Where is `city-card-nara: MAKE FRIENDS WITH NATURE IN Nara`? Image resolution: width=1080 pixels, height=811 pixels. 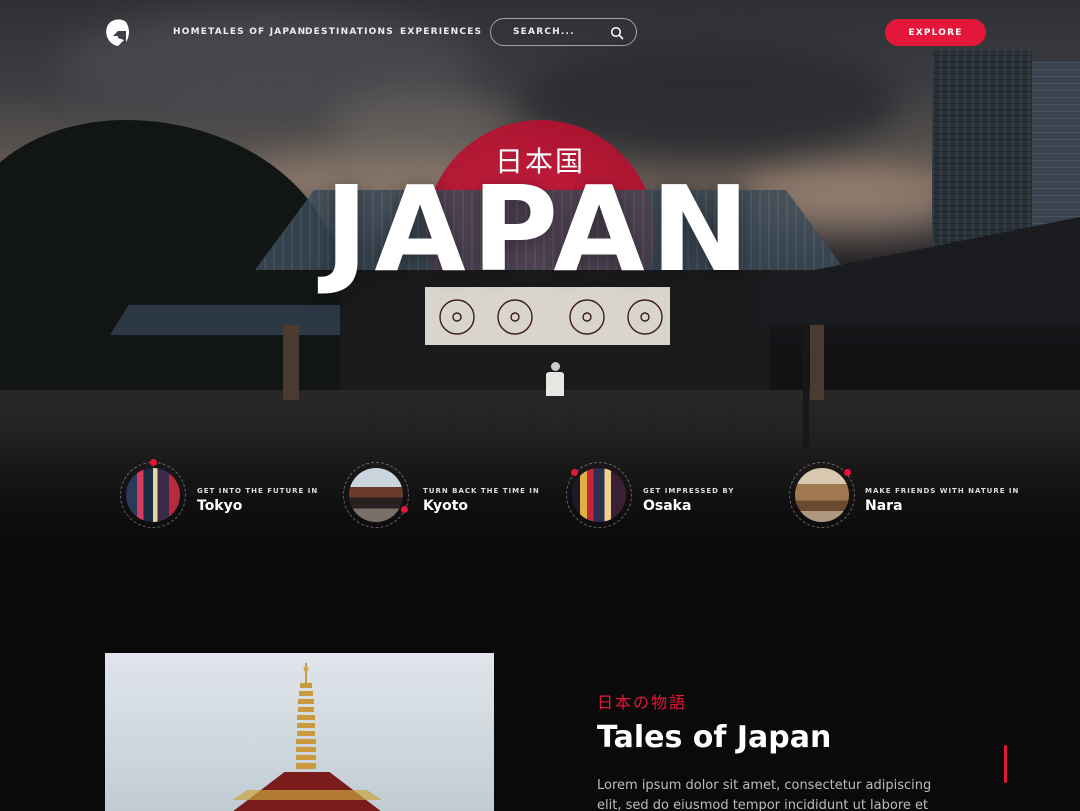 city-card-nara: MAKE FRIENDS WITH NATURE IN Nara is located at coordinates (903, 496).